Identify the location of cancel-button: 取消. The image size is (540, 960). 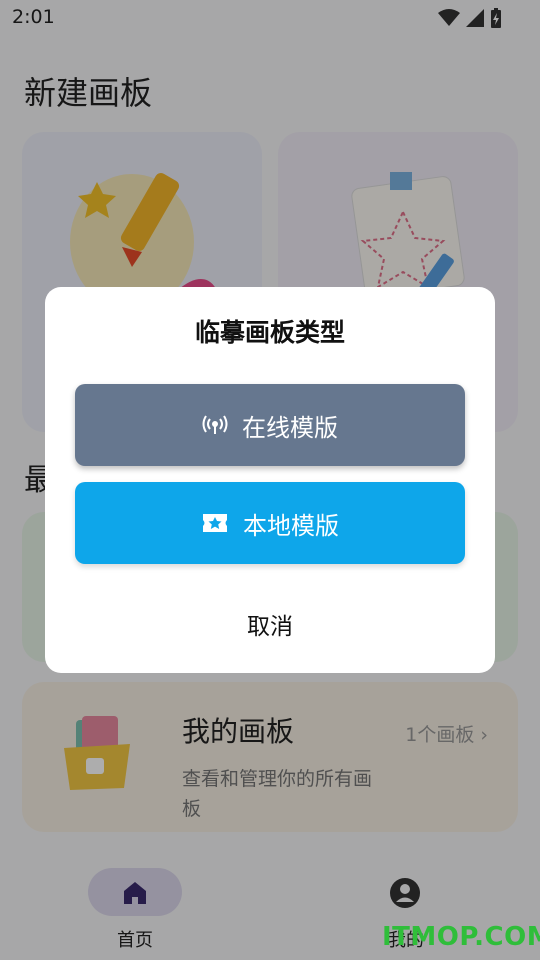
(270, 624).